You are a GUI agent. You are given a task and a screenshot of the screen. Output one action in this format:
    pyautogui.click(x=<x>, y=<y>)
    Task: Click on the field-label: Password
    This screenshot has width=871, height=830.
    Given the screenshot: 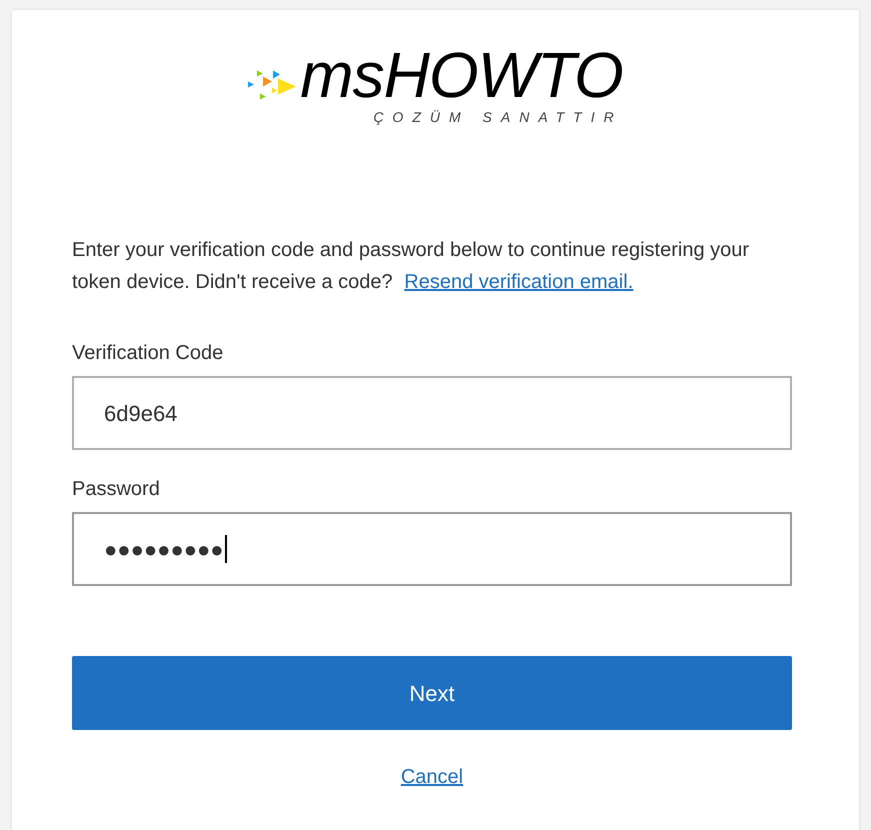 What is the action you would take?
    pyautogui.click(x=116, y=489)
    